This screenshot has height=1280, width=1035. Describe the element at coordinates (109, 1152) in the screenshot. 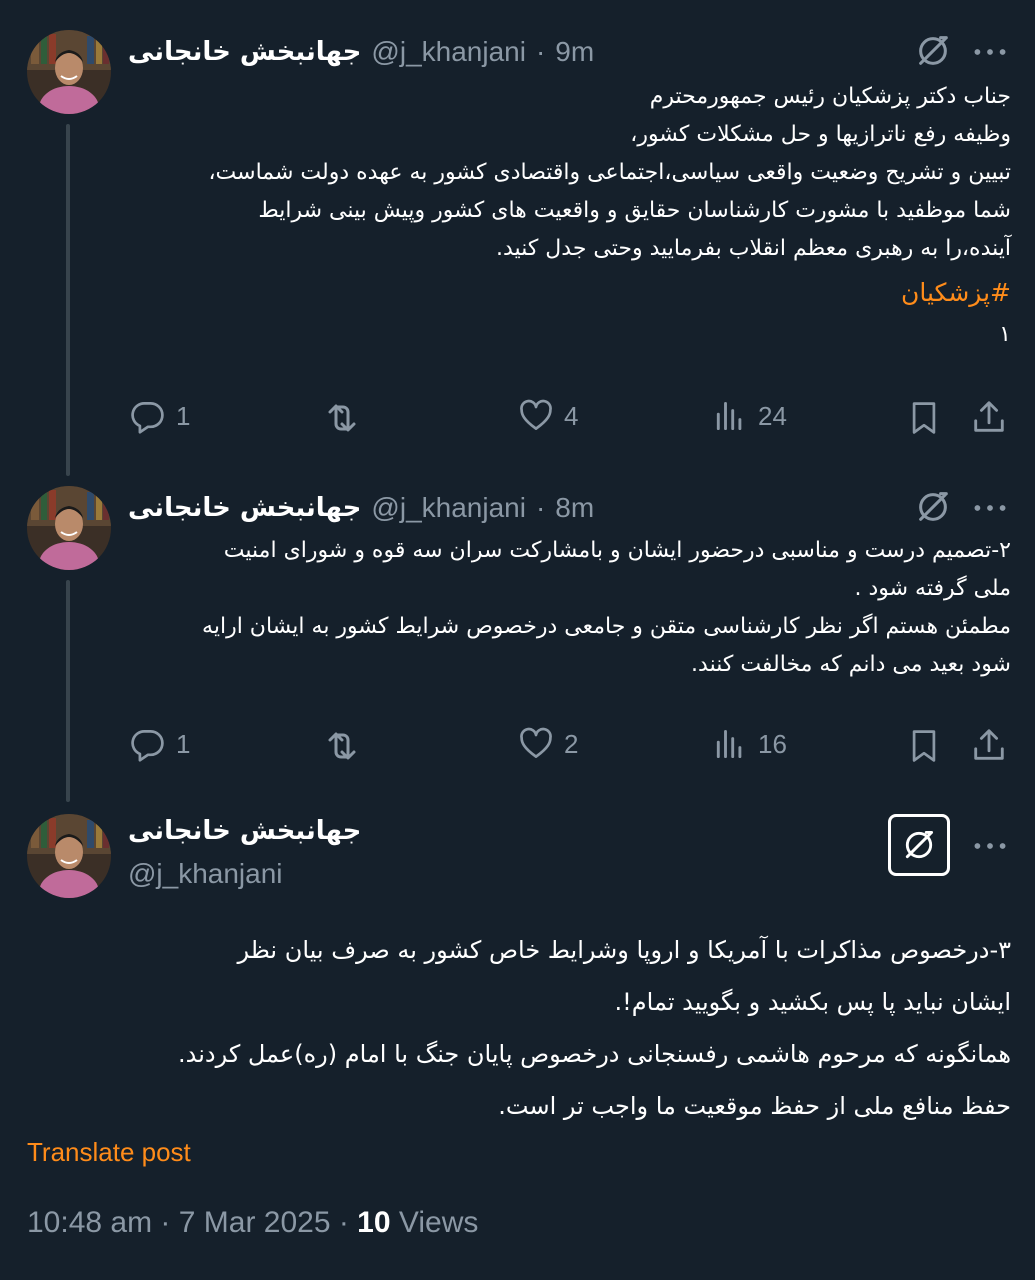

I see `translate-post-link: Translate post` at that location.